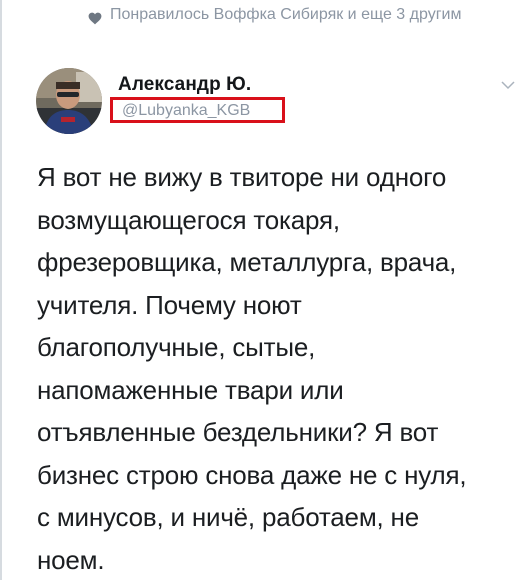 This screenshot has width=529, height=581. I want to click on avatar-image, so click(69, 101).